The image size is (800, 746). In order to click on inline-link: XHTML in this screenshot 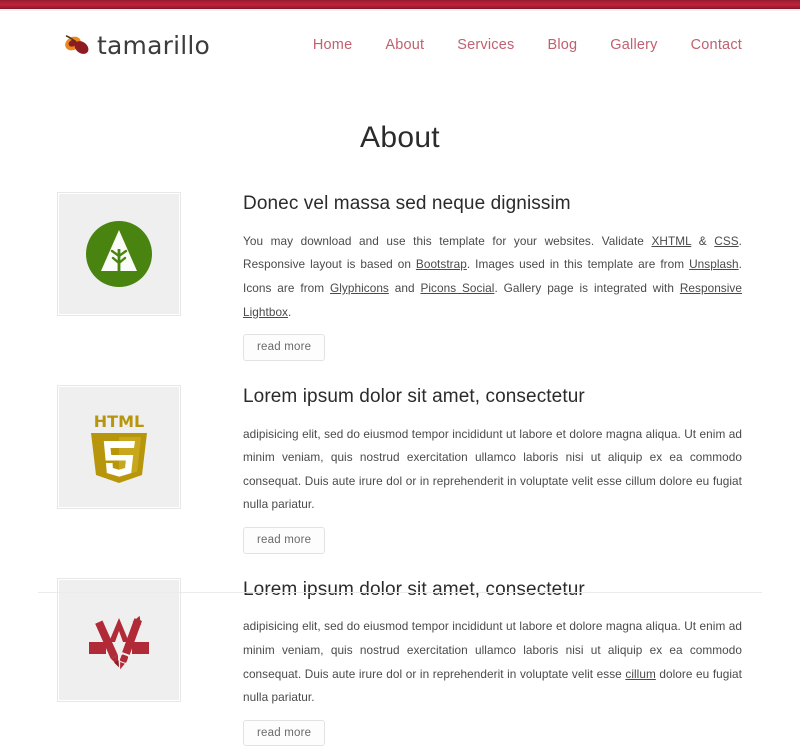, I will do `click(671, 241)`.